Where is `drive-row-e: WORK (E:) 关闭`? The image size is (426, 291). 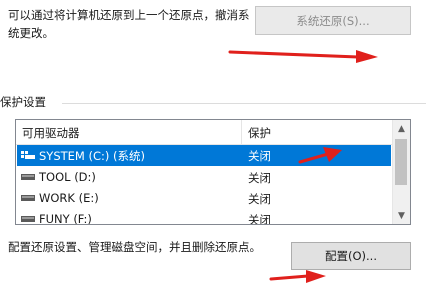 drive-row-e: WORK (E:) 关闭 is located at coordinates (204, 198).